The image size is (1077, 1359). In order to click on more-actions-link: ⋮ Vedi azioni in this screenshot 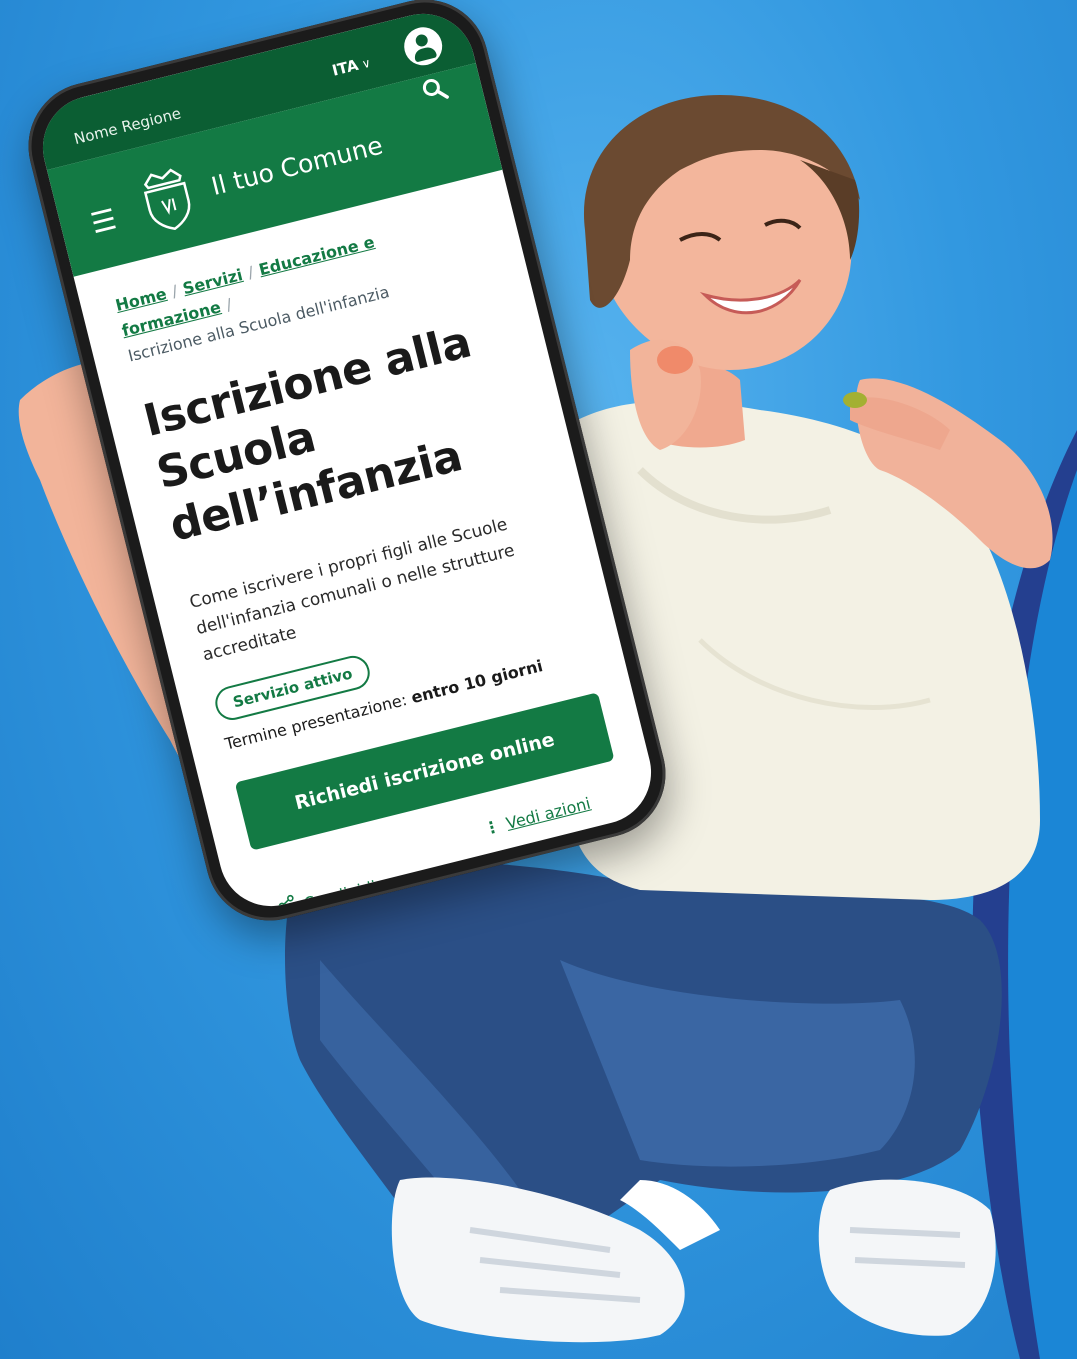, I will do `click(537, 816)`.